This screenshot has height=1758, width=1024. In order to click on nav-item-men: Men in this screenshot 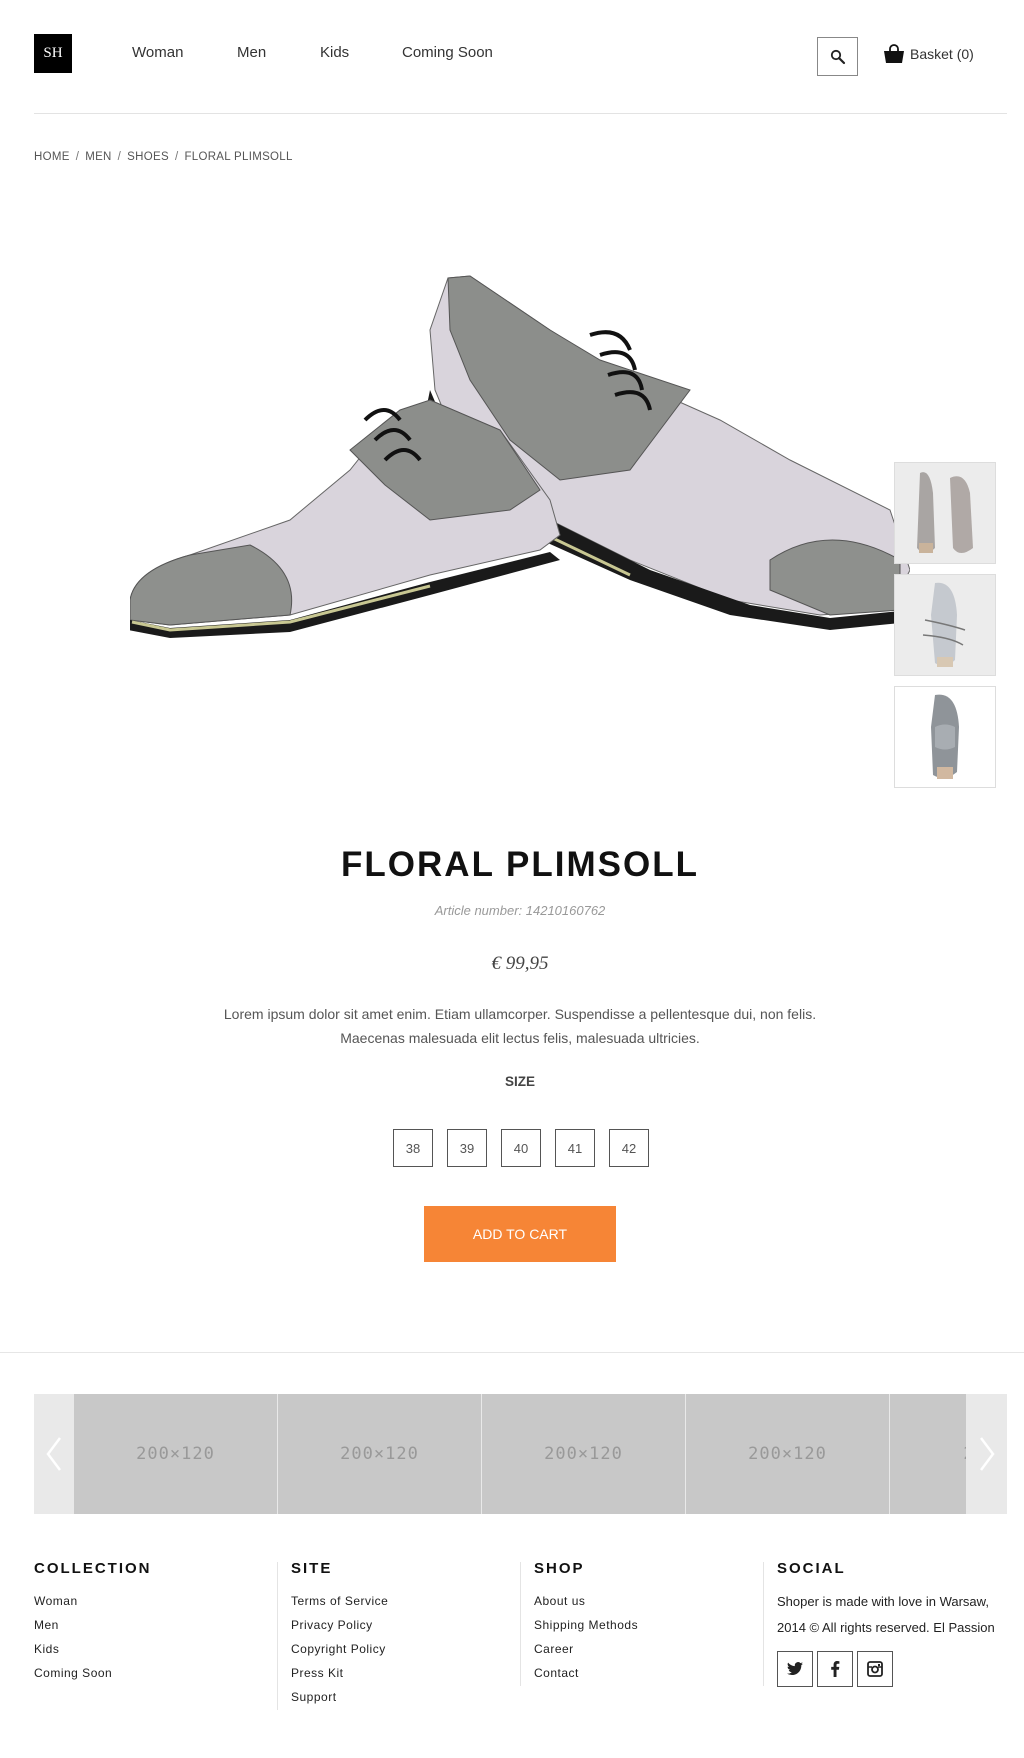, I will do `click(251, 52)`.